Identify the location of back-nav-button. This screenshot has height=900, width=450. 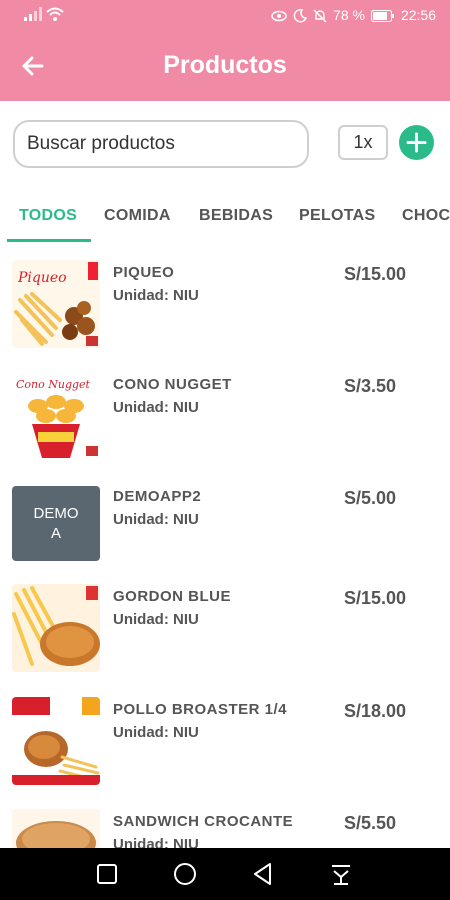
(263, 874).